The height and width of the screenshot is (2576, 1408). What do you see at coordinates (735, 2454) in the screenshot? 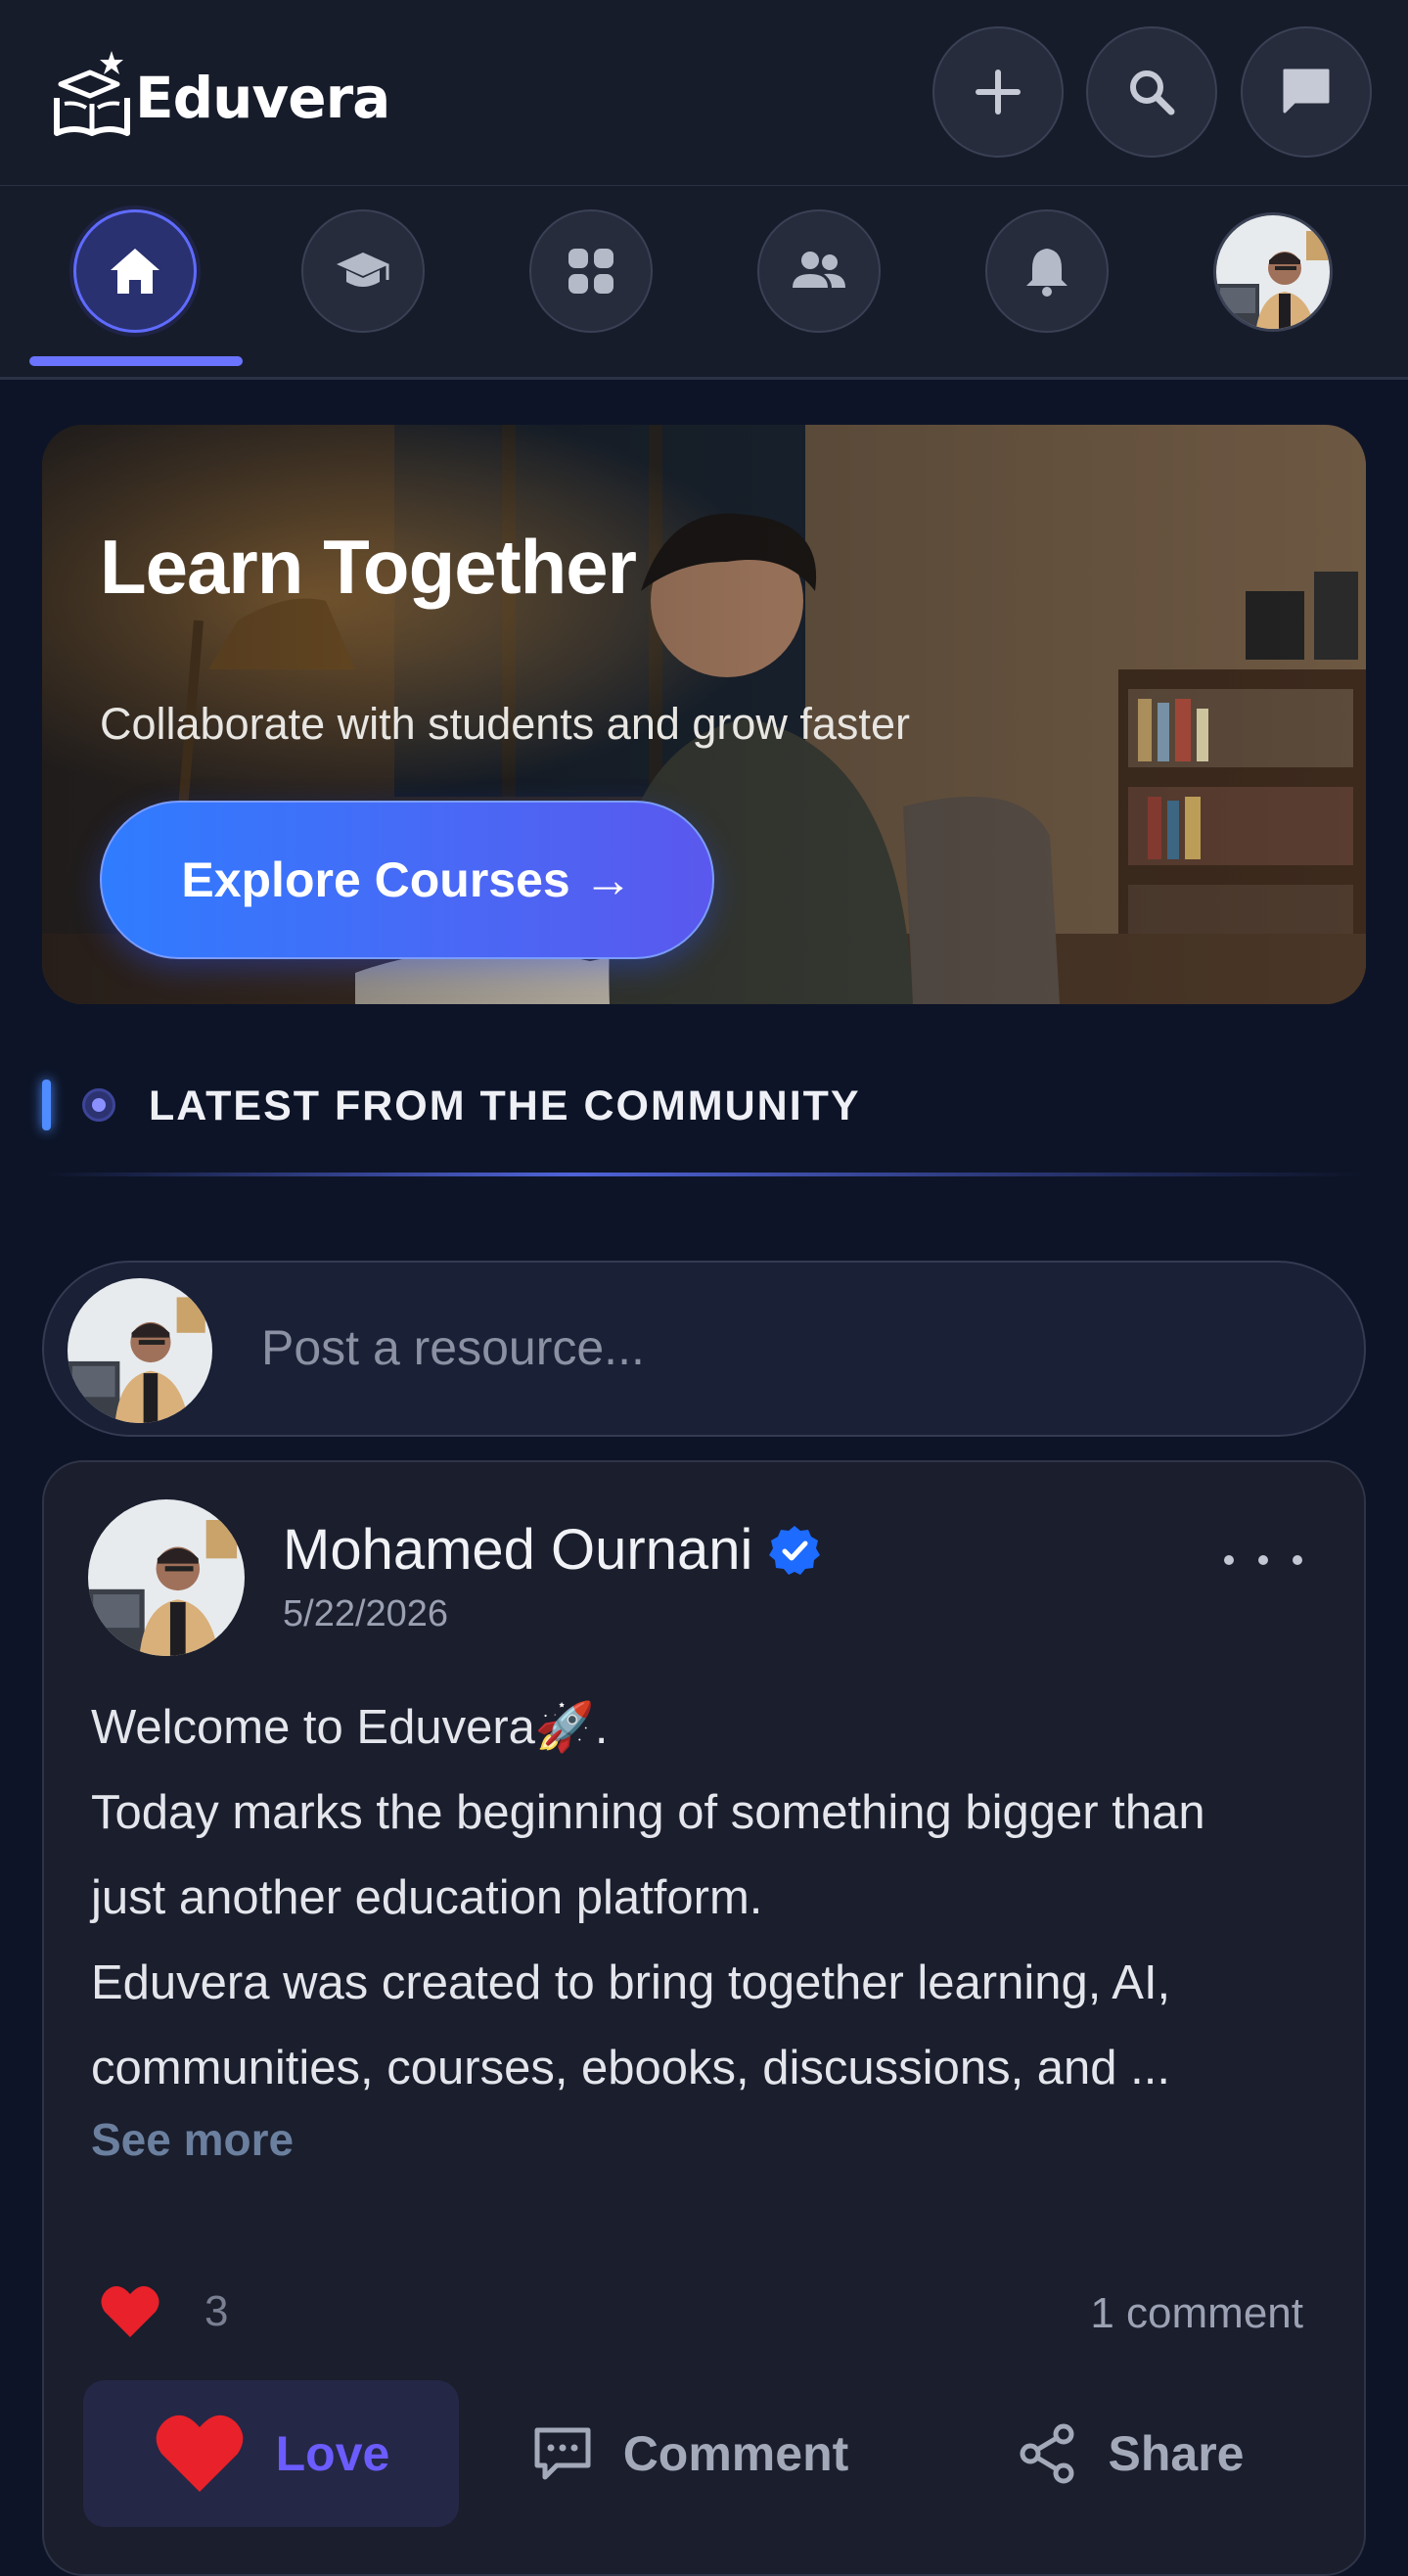
I see `comment-label: Comment` at bounding box center [735, 2454].